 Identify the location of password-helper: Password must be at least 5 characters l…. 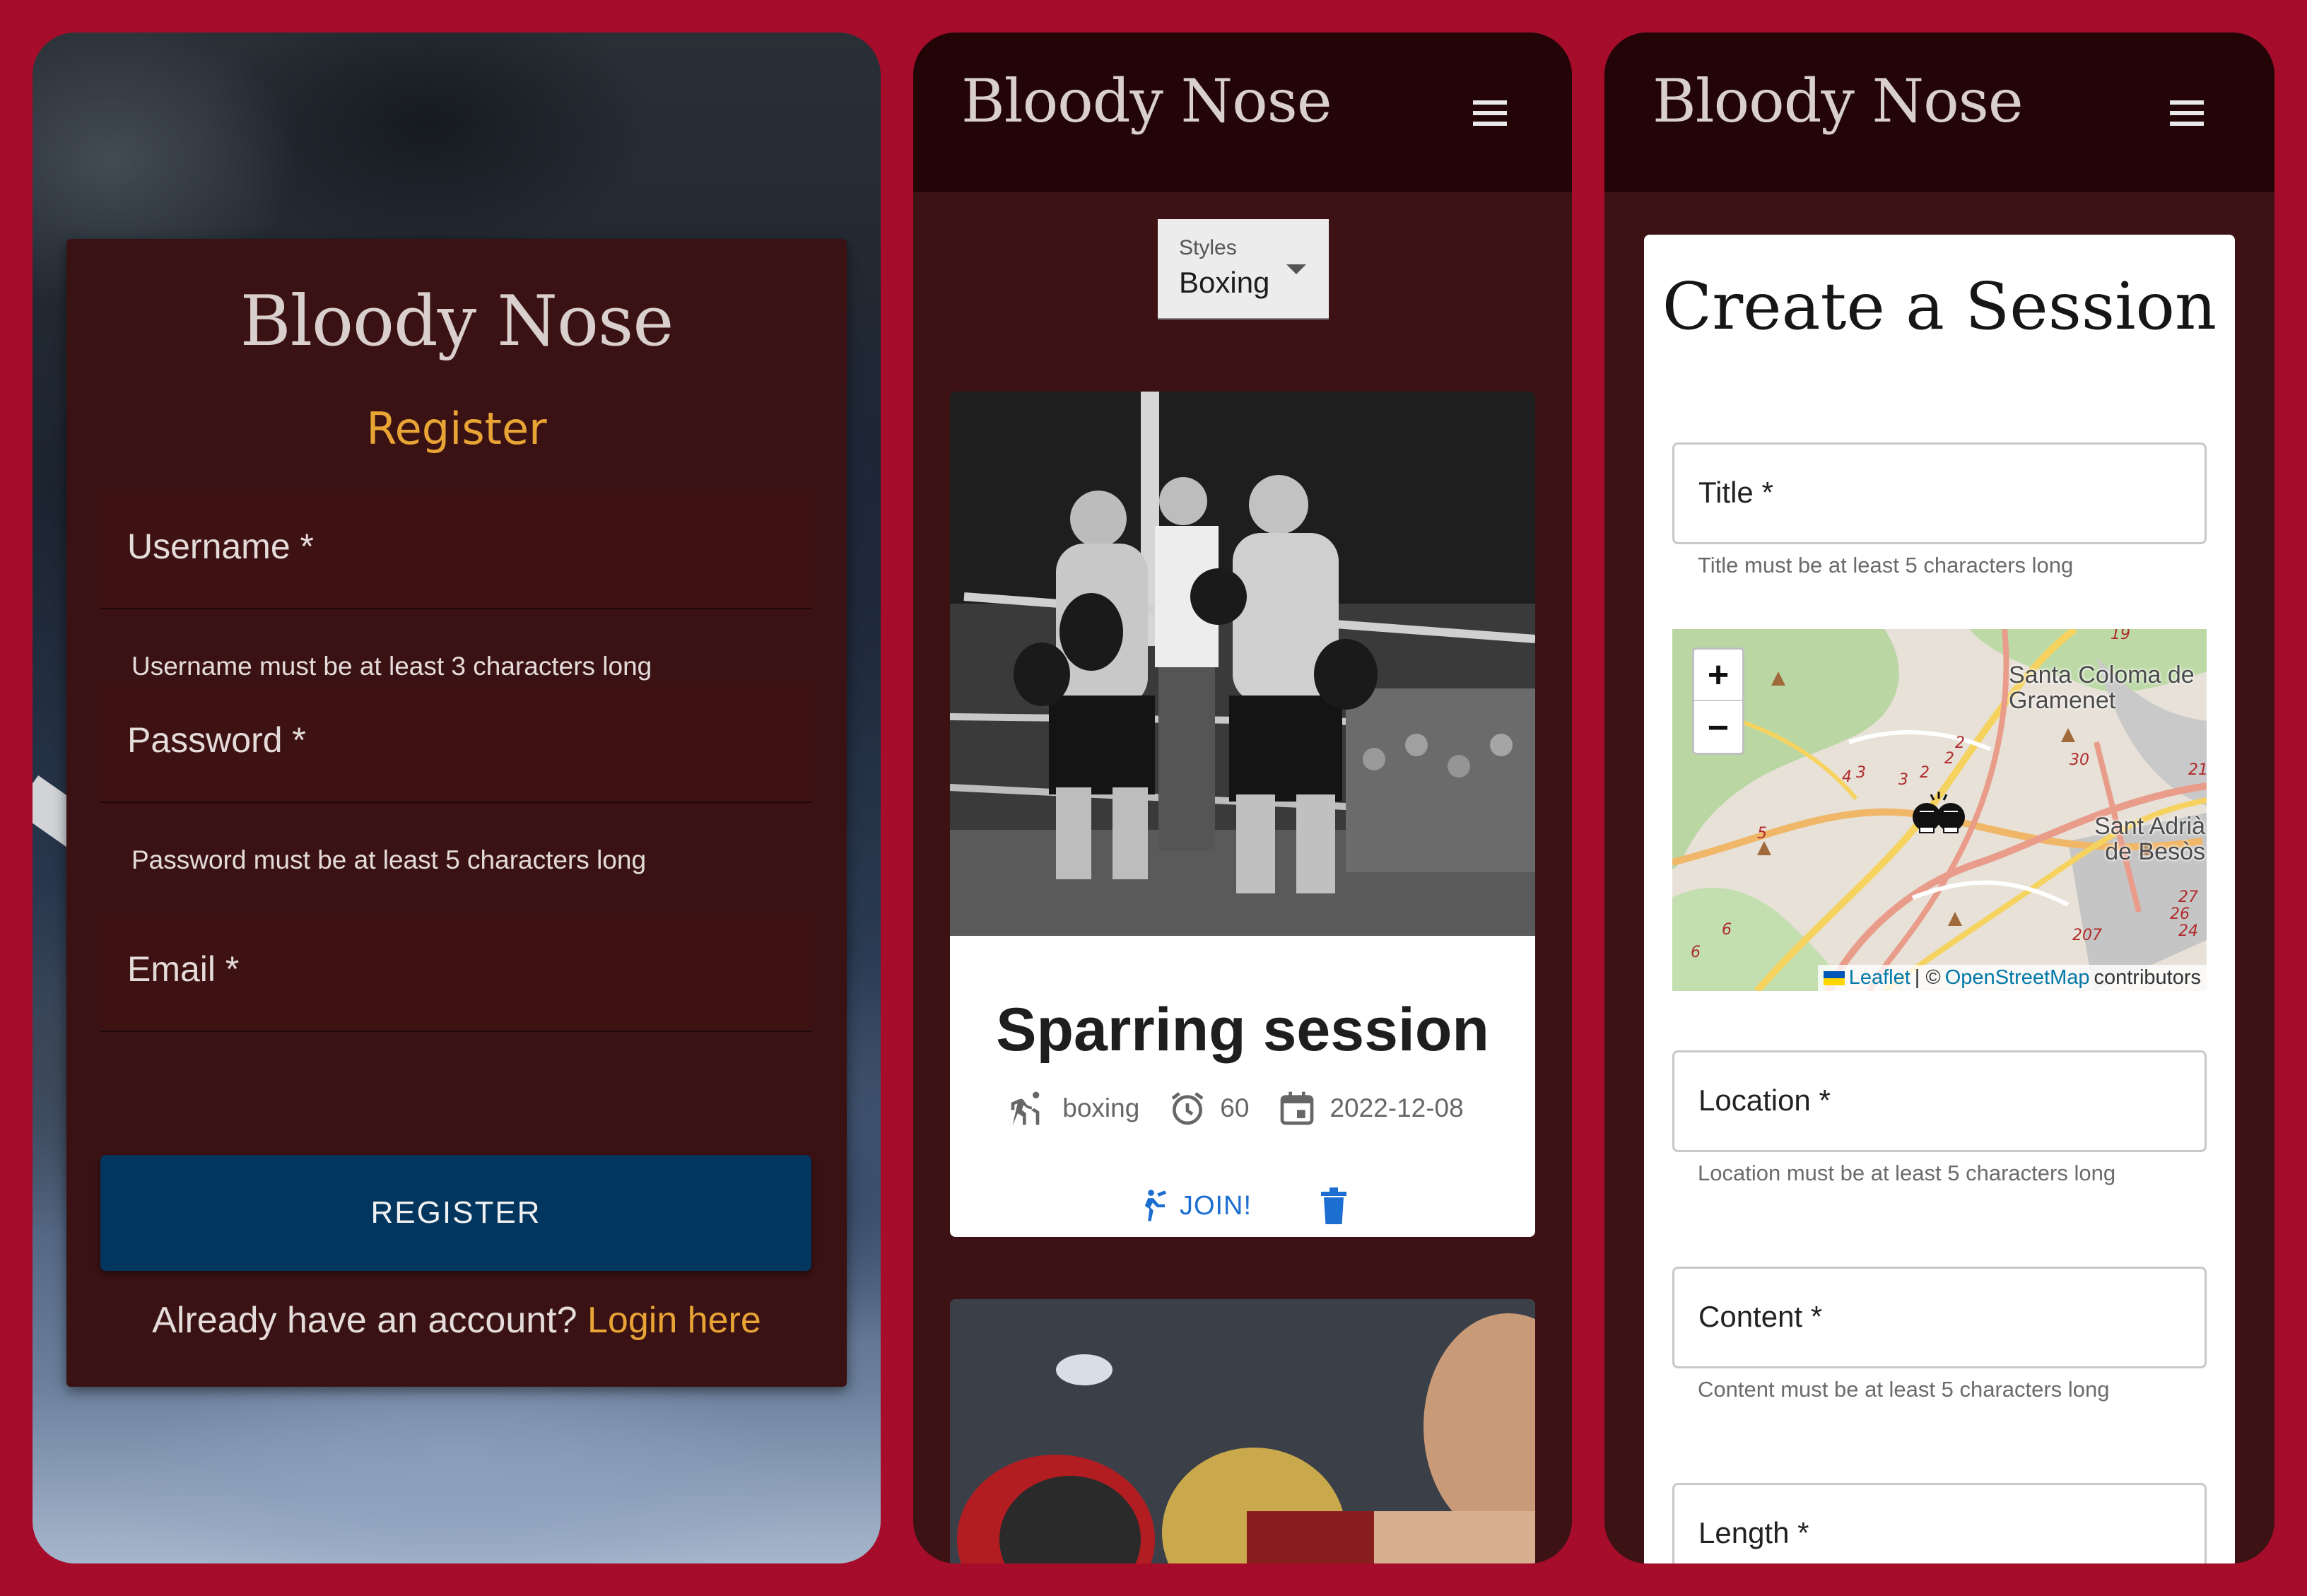
(389, 859).